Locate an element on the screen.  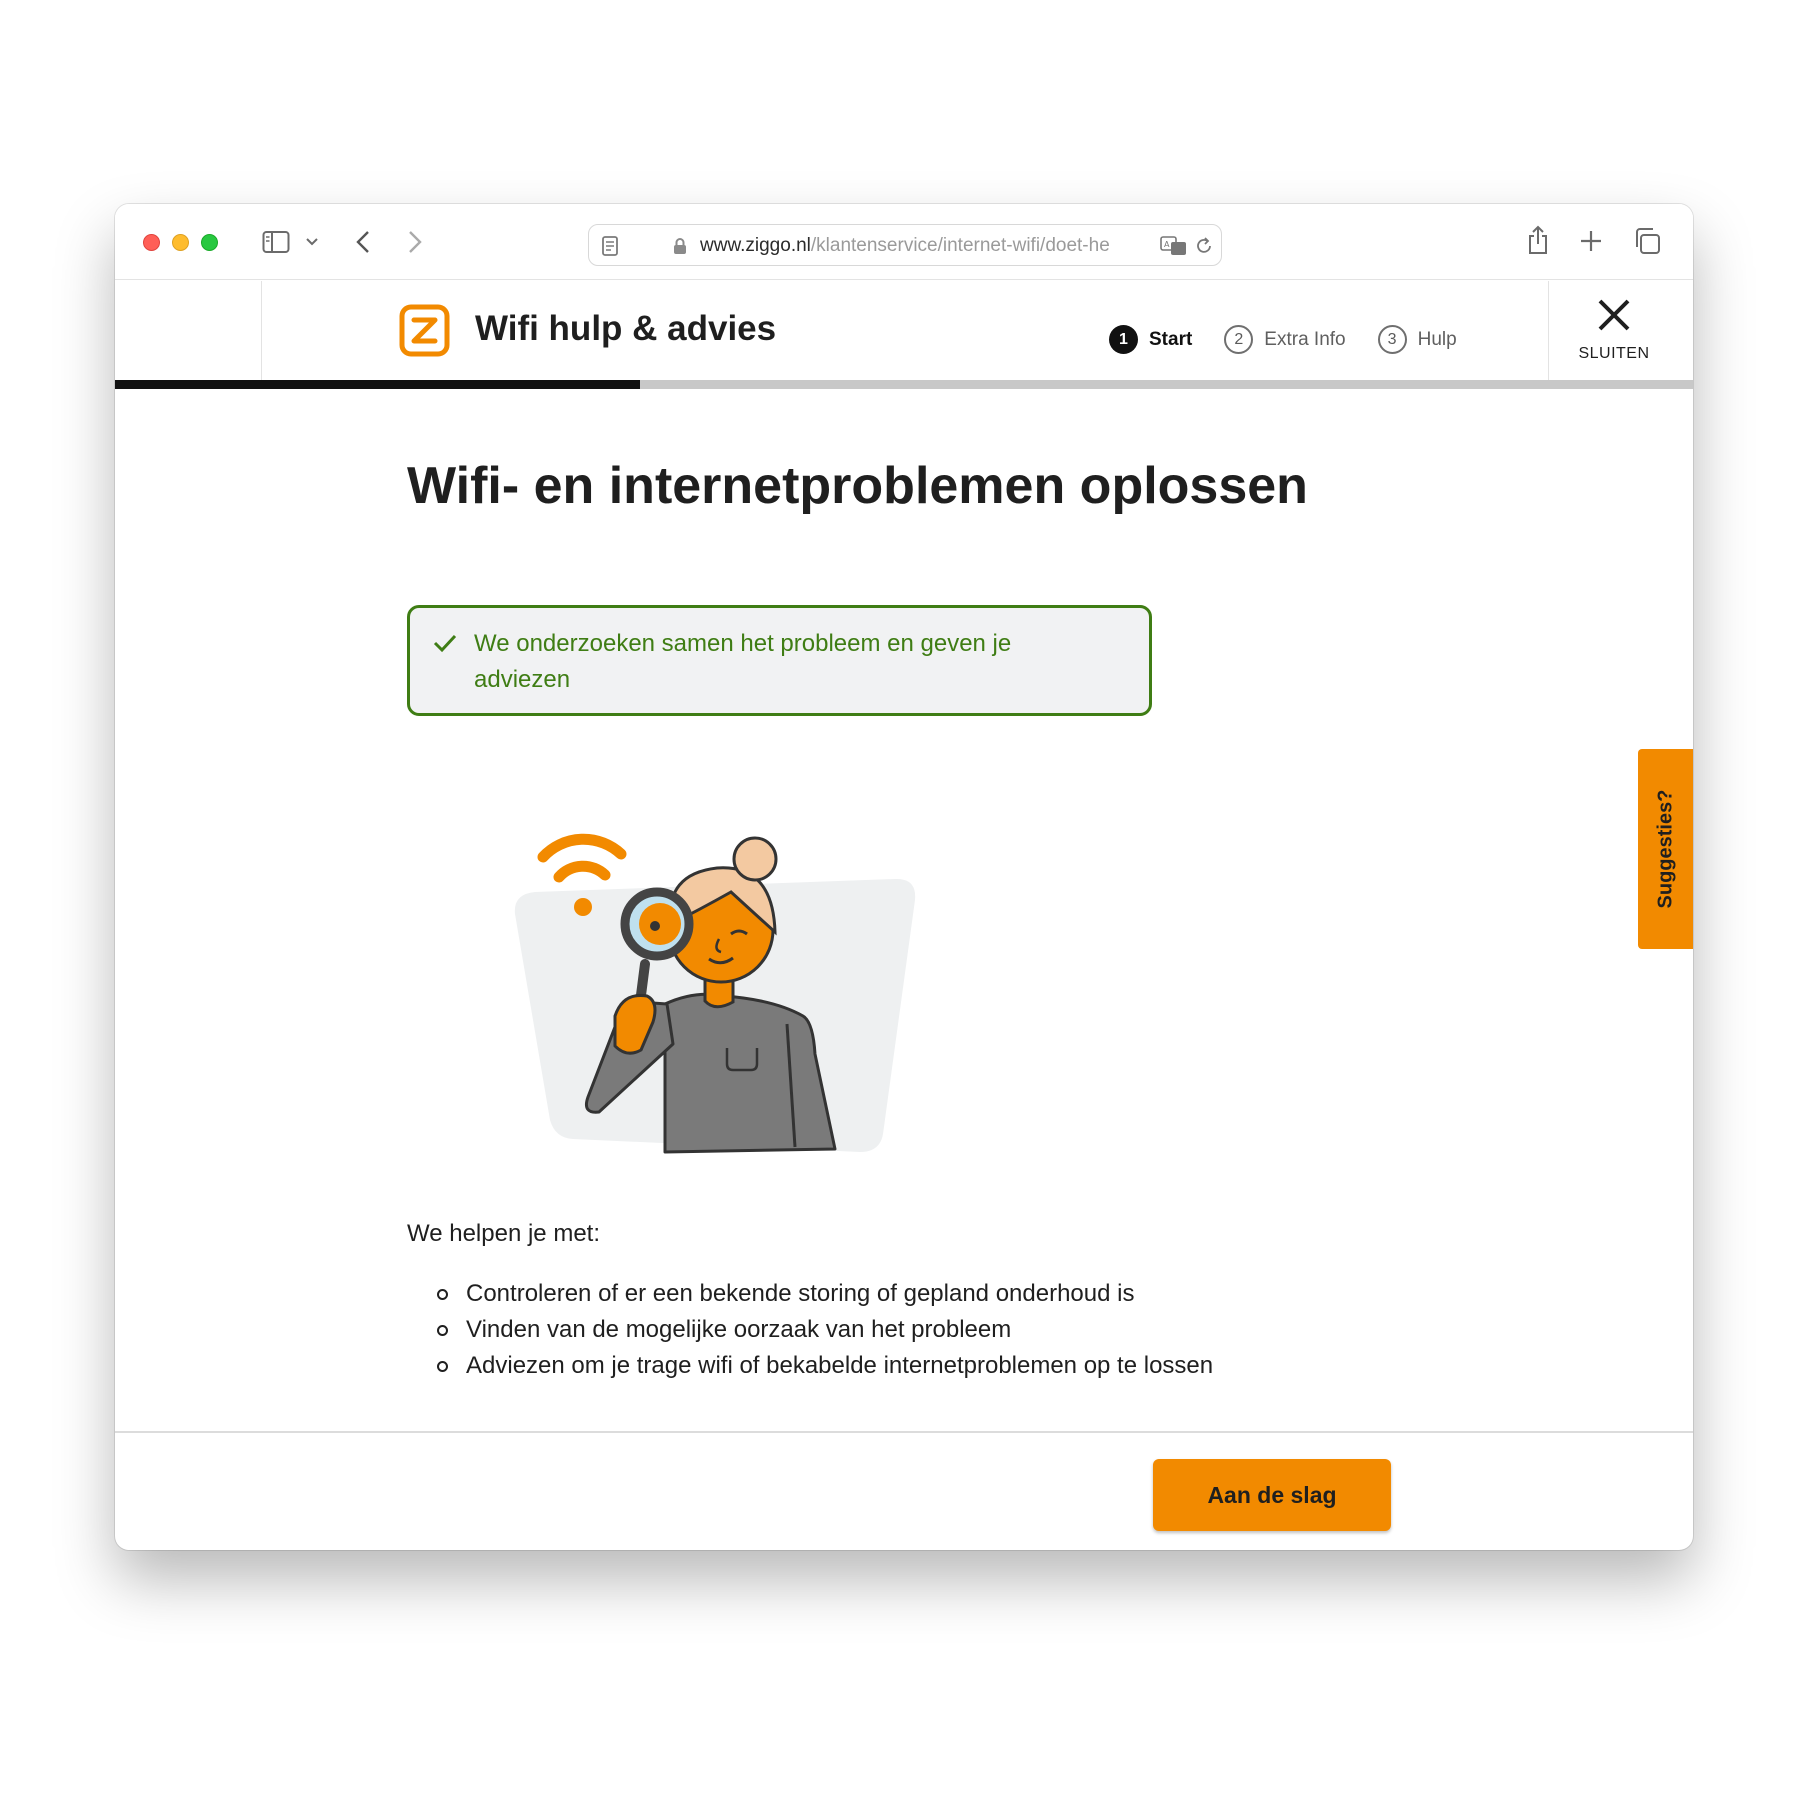
suggestions-label: Suggesties? is located at coordinates (1665, 849).